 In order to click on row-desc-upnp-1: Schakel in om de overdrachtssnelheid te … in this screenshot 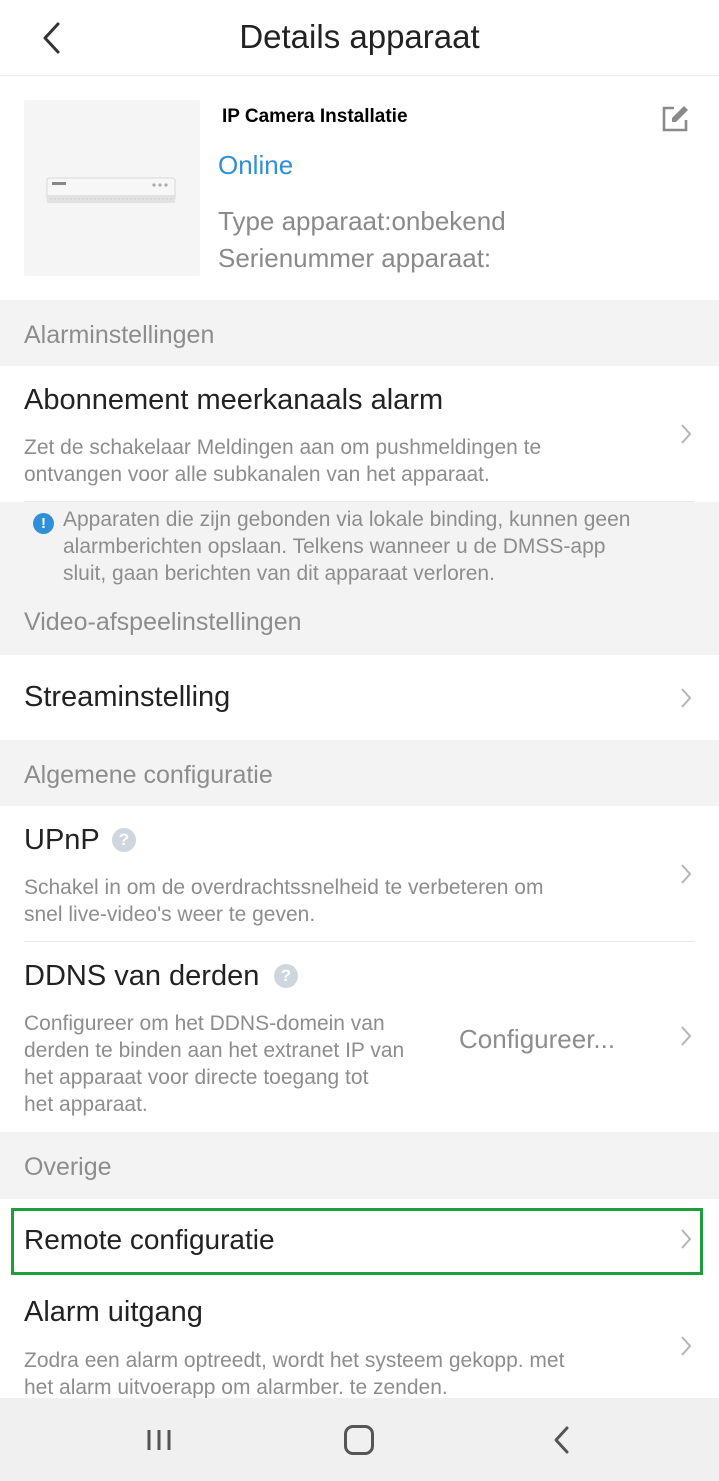, I will do `click(284, 887)`.